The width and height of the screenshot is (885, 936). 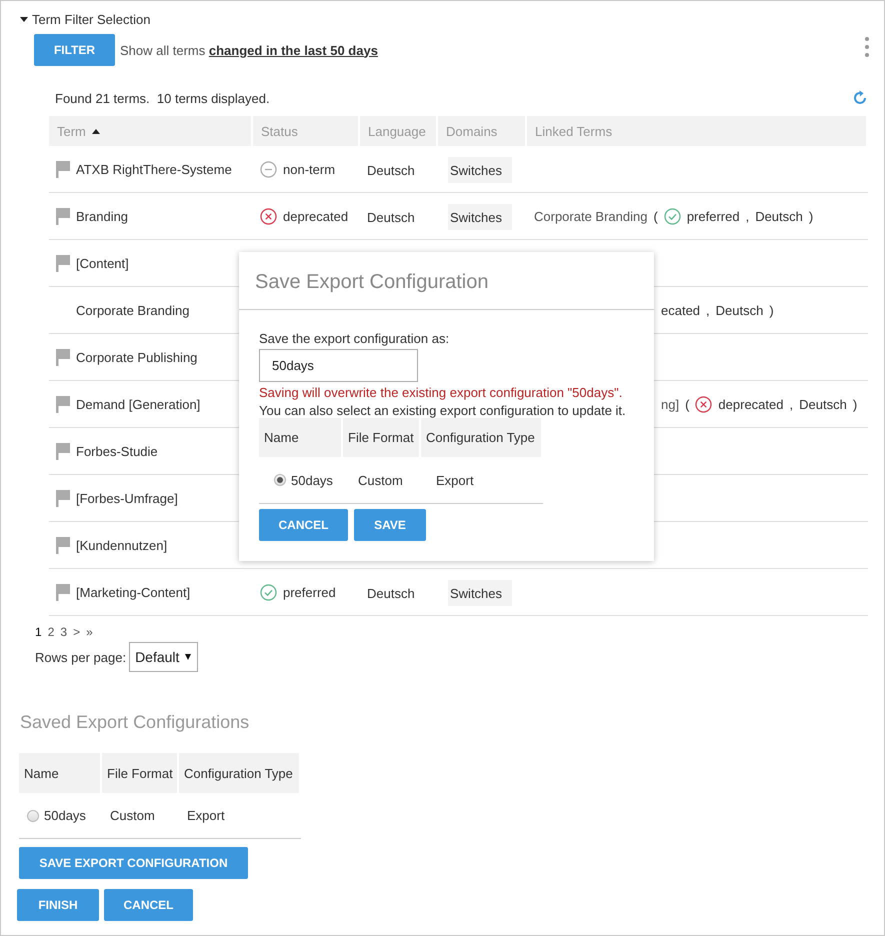 What do you see at coordinates (354, 338) in the screenshot?
I see `field-label: Save the export configuration as:` at bounding box center [354, 338].